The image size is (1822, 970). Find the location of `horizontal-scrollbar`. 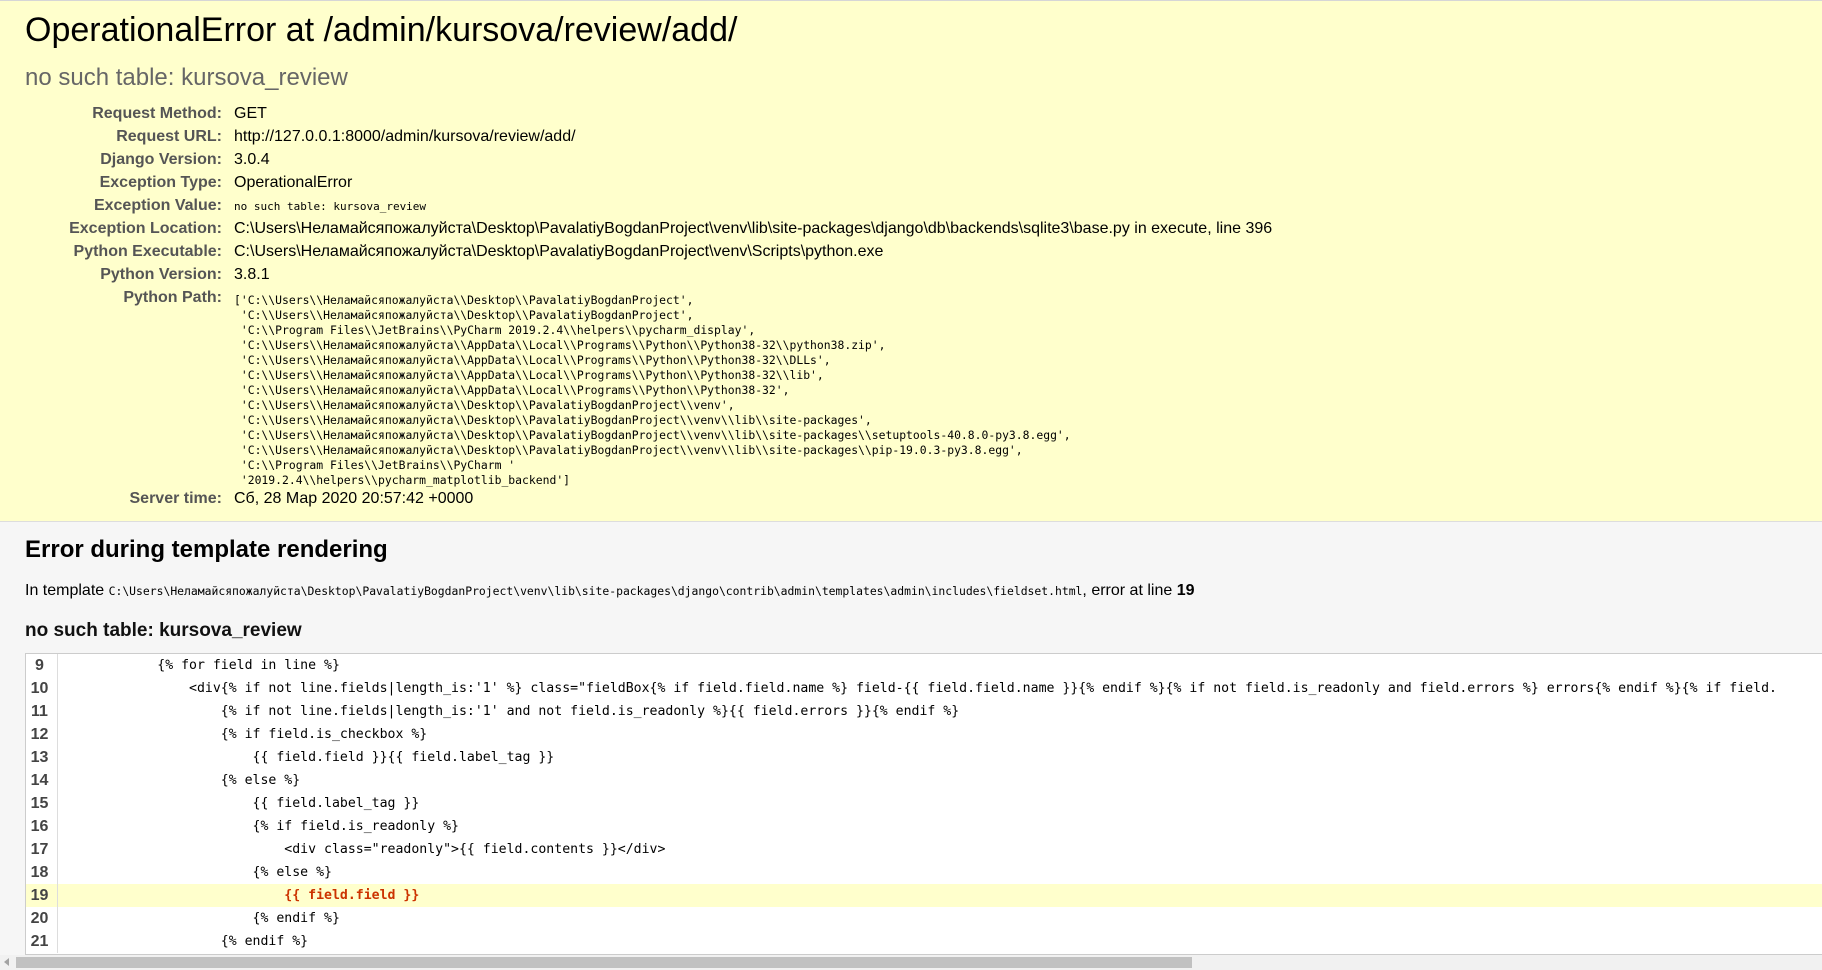

horizontal-scrollbar is located at coordinates (911, 962).